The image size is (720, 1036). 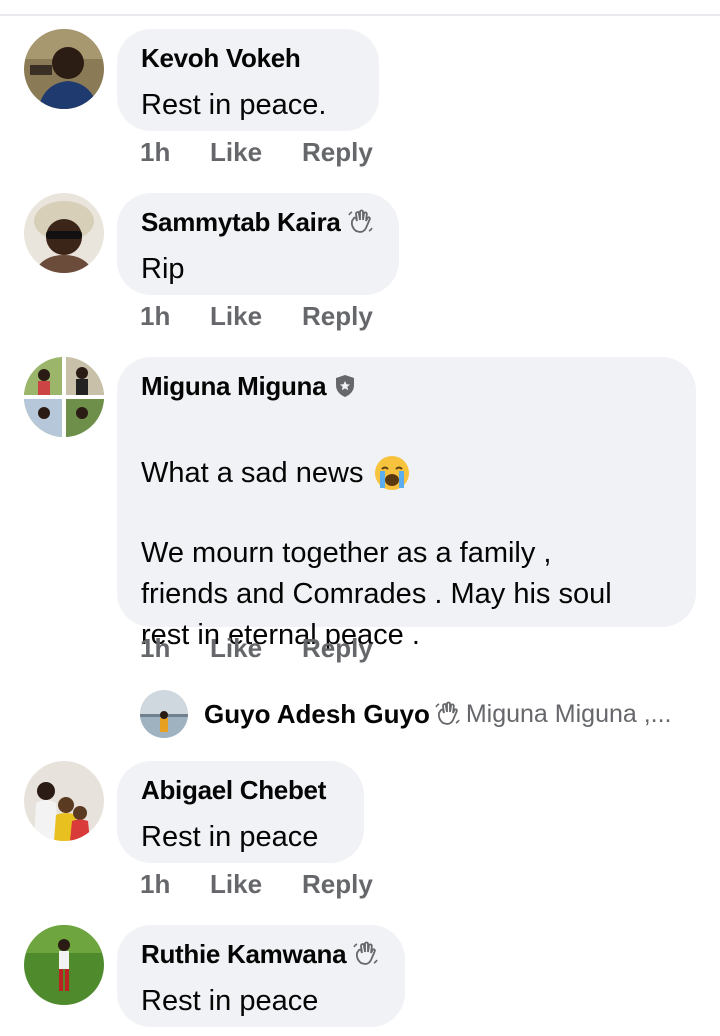 What do you see at coordinates (252, 472) in the screenshot?
I see `comment-text-line1: What a sad news` at bounding box center [252, 472].